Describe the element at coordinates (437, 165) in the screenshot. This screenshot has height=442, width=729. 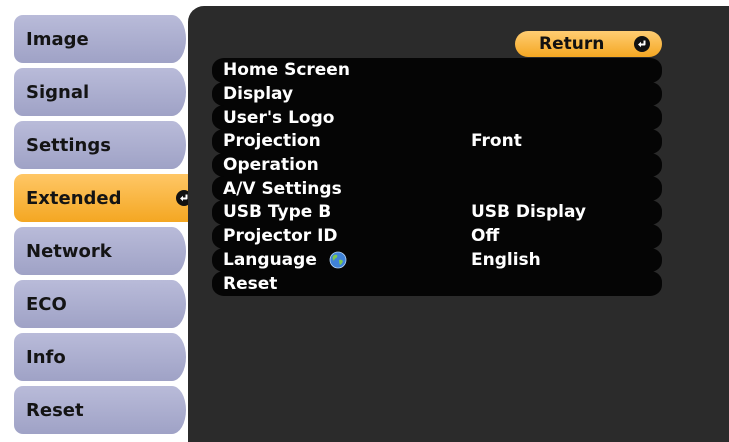
I see `menu-item-operation: Operation` at that location.